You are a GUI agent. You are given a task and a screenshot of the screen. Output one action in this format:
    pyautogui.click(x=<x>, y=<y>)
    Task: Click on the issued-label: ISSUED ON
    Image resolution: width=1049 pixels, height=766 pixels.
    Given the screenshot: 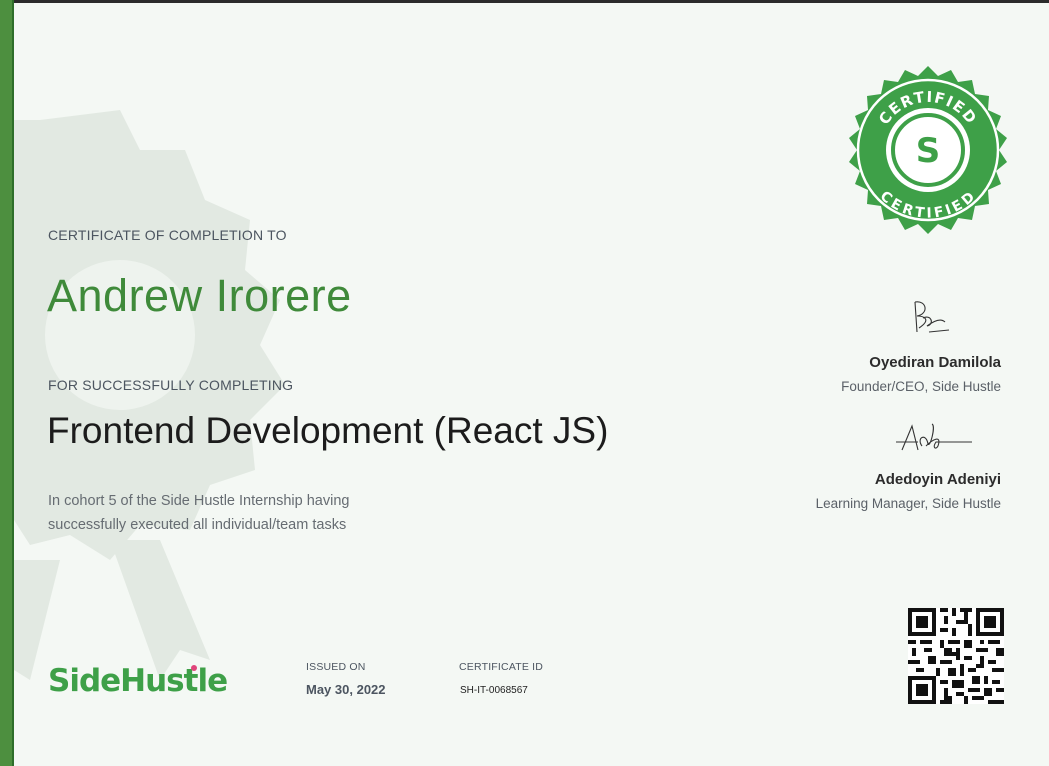 What is the action you would take?
    pyautogui.click(x=336, y=667)
    